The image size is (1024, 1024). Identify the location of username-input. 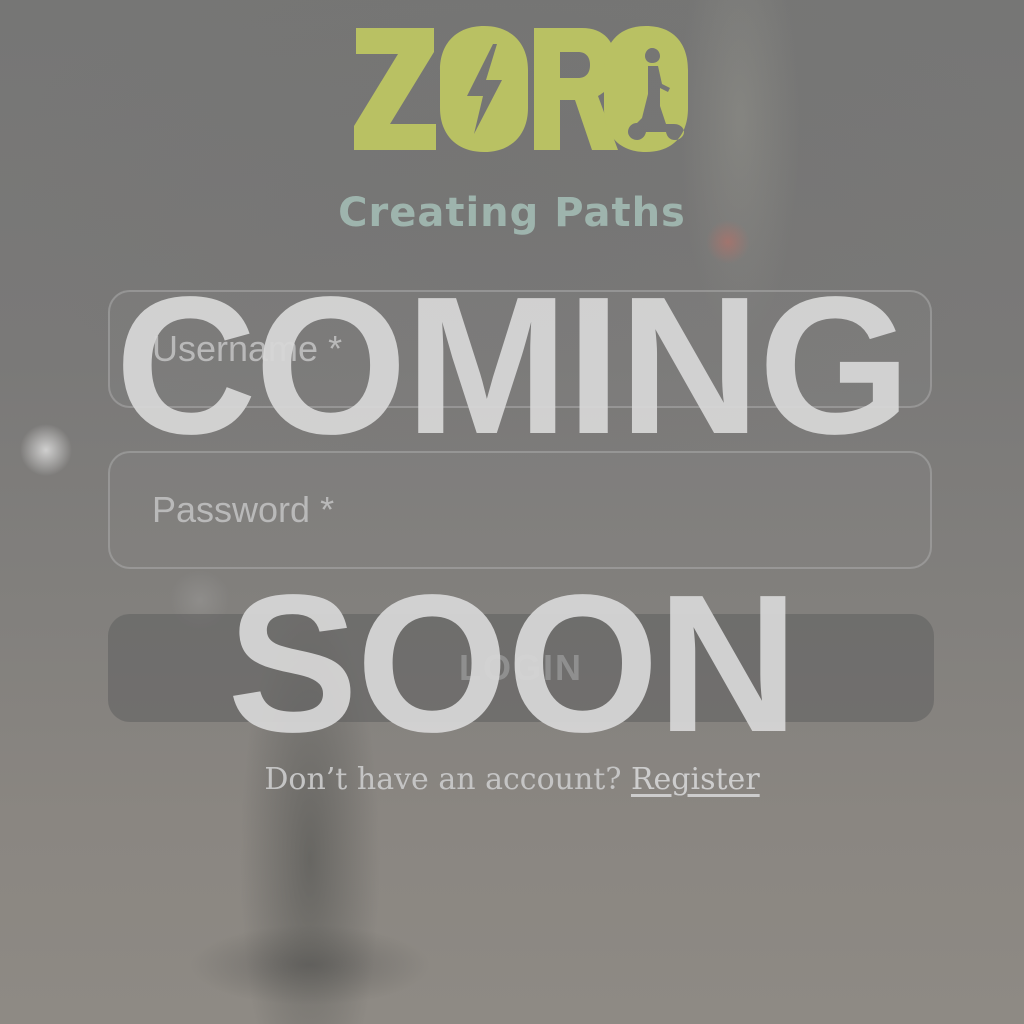
(520, 349).